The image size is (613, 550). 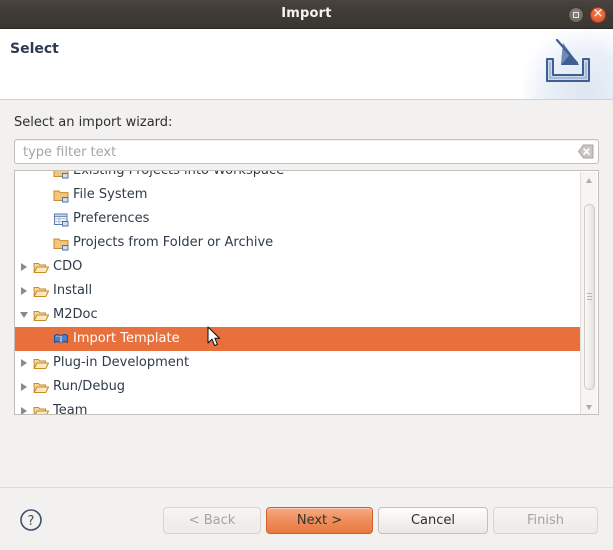 What do you see at coordinates (126, 338) in the screenshot?
I see `tree-item-label: Import Template` at bounding box center [126, 338].